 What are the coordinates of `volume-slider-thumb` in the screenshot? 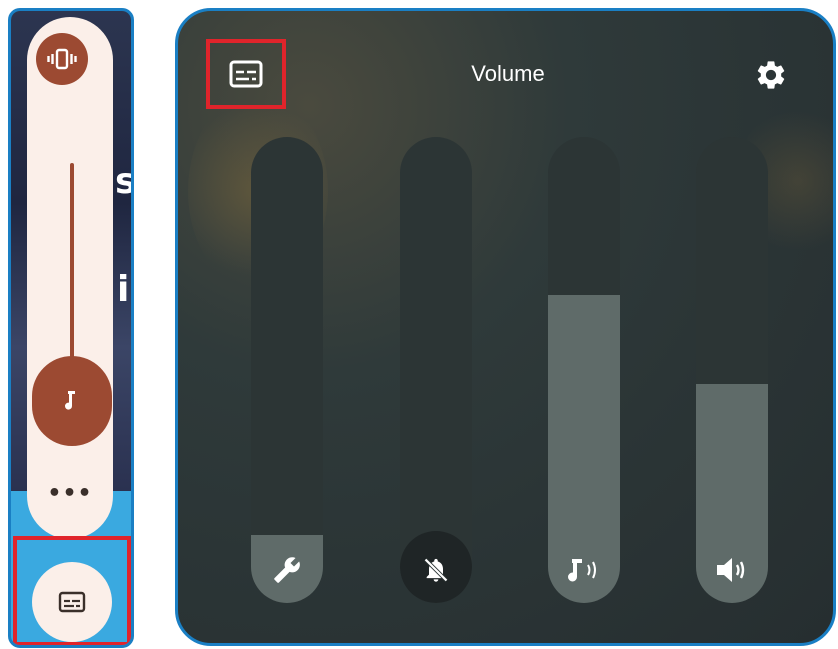 It's located at (72, 401).